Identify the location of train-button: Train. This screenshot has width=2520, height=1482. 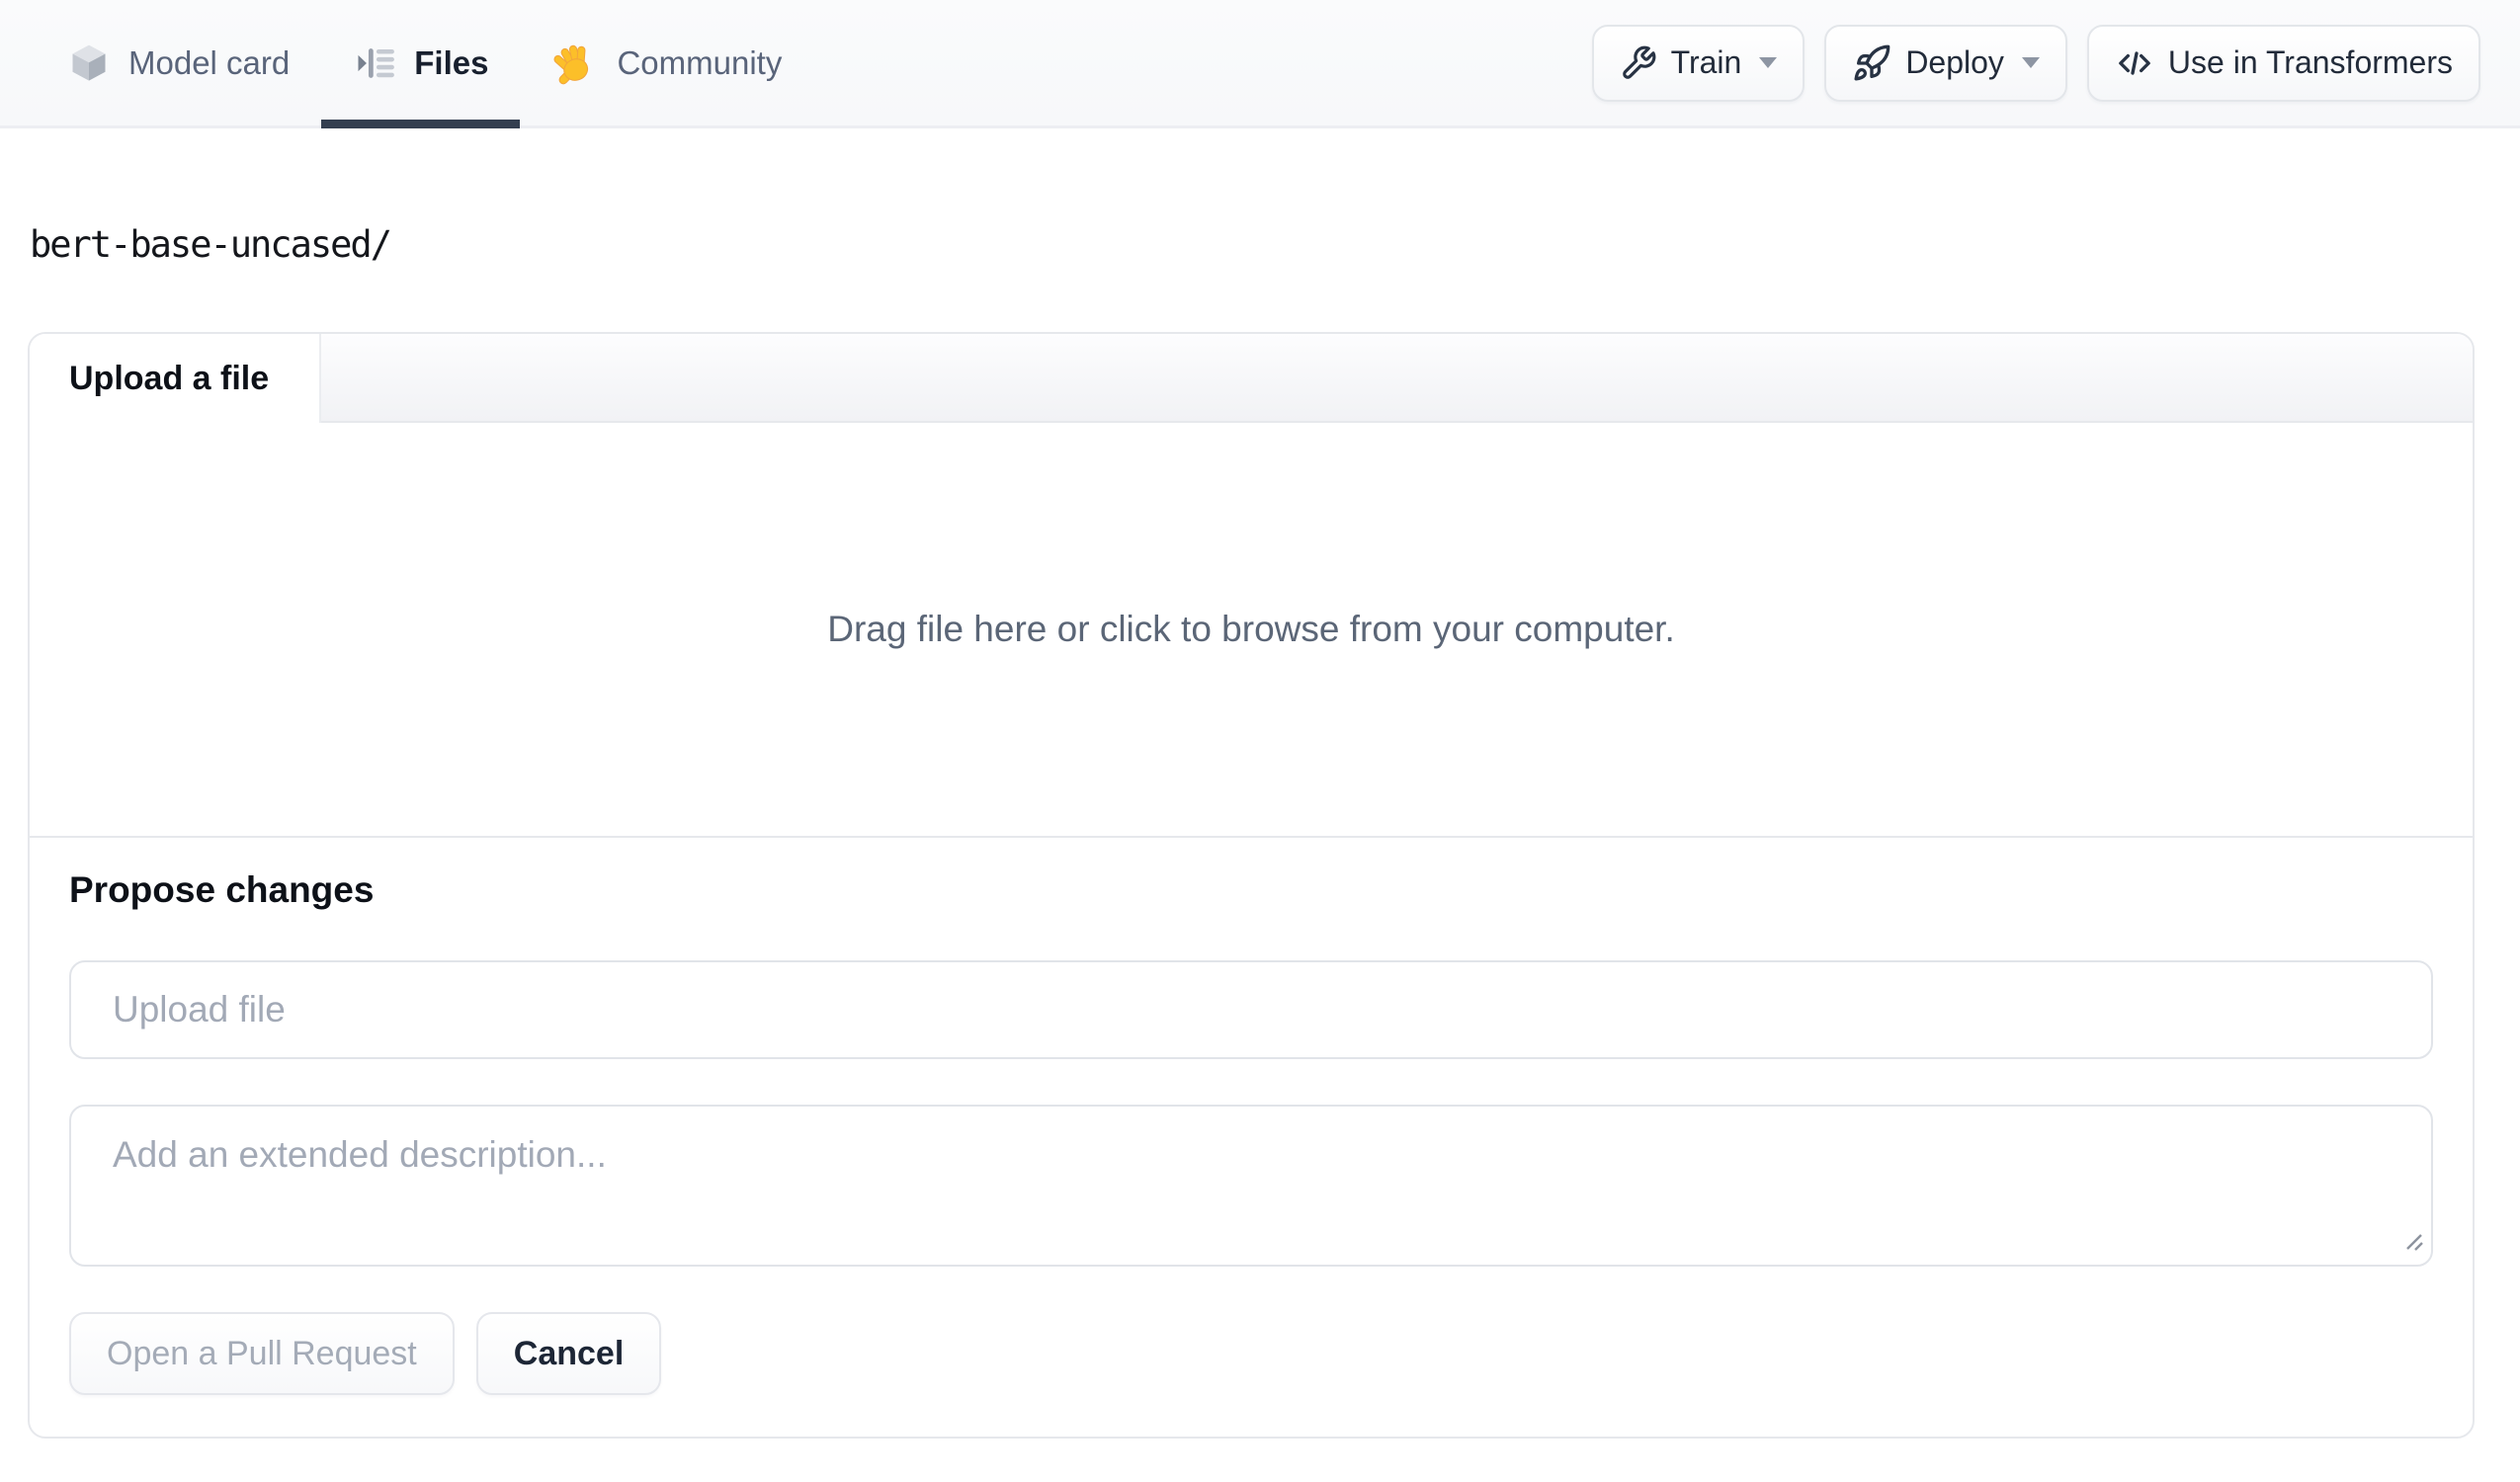
(1698, 63).